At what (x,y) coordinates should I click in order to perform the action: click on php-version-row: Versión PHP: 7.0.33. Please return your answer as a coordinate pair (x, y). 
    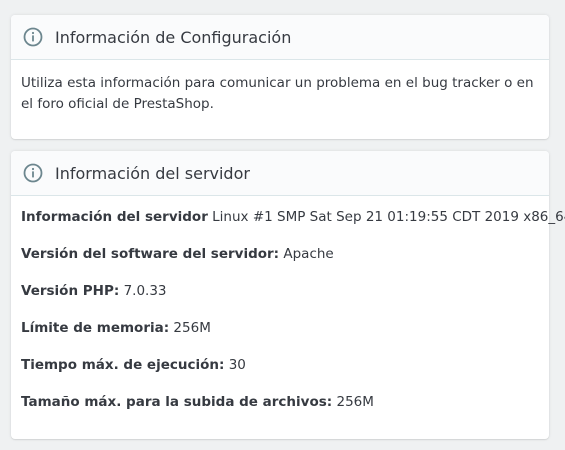
    Looking at the image, I should click on (280, 300).